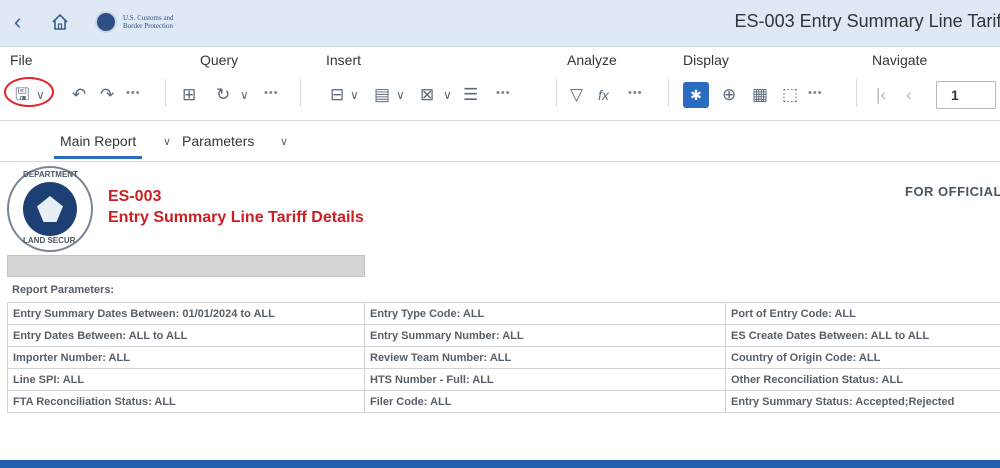 This screenshot has width=1000, height=468. I want to click on tab-parameters: Parameters, so click(218, 141).